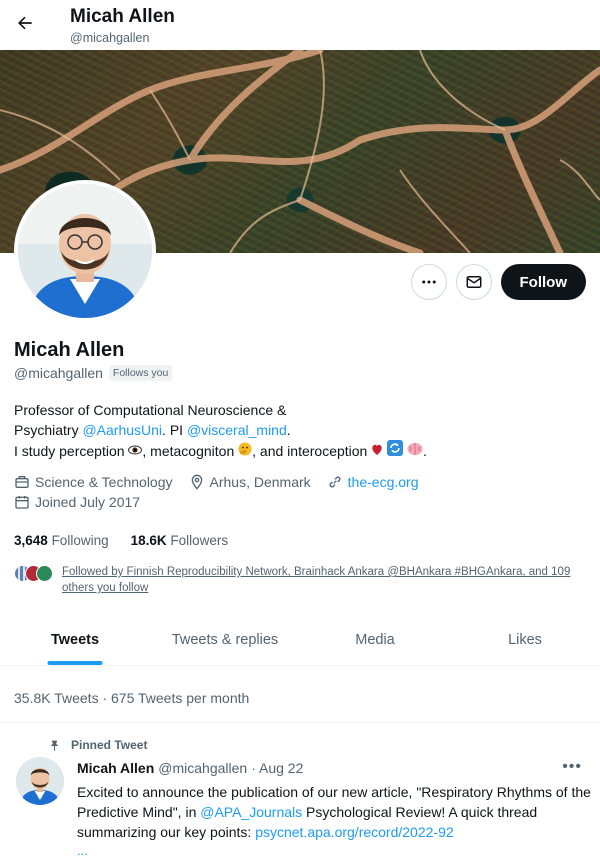 The image size is (600, 859). What do you see at coordinates (251, 812) in the screenshot?
I see `apa-journals-mention: @APA_Journals` at bounding box center [251, 812].